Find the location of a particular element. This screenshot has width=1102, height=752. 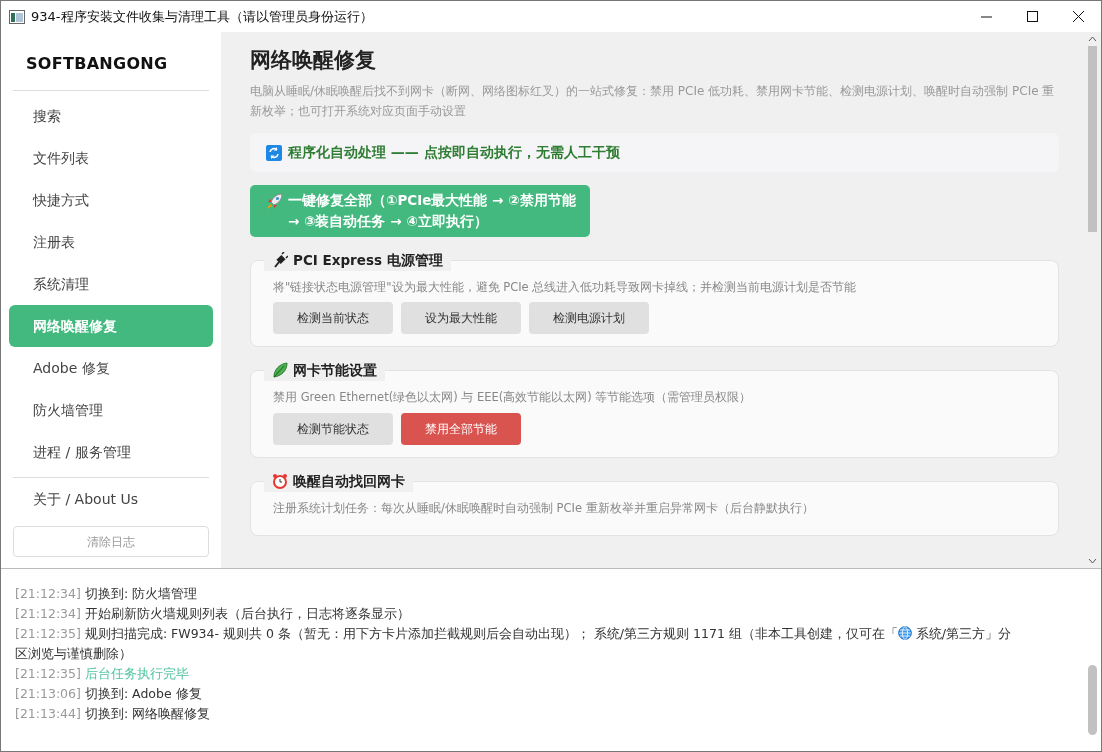

sidebar-item: 搜索 is located at coordinates (111, 116).